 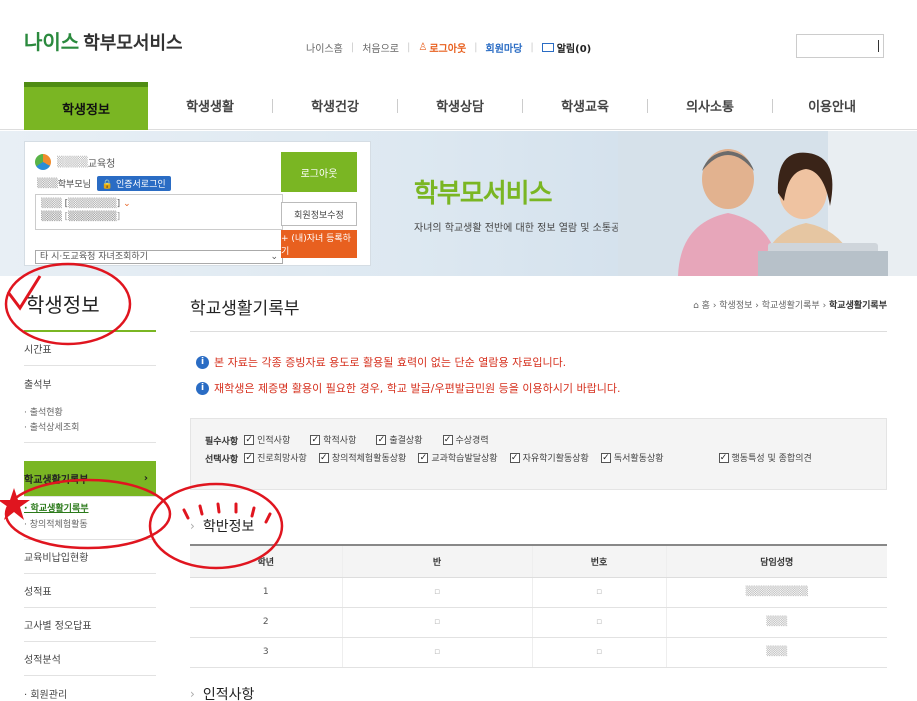 I want to click on menu-member: · 회원관리, so click(x=90, y=688).